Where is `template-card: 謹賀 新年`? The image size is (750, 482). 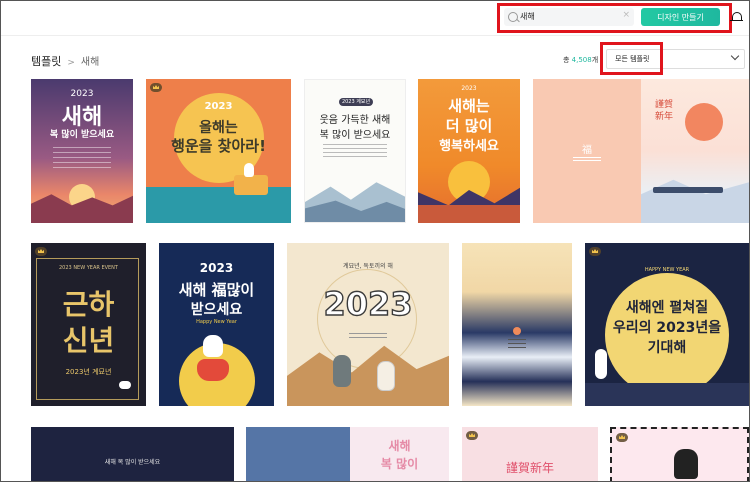
template-card: 謹賀 新年 is located at coordinates (695, 151).